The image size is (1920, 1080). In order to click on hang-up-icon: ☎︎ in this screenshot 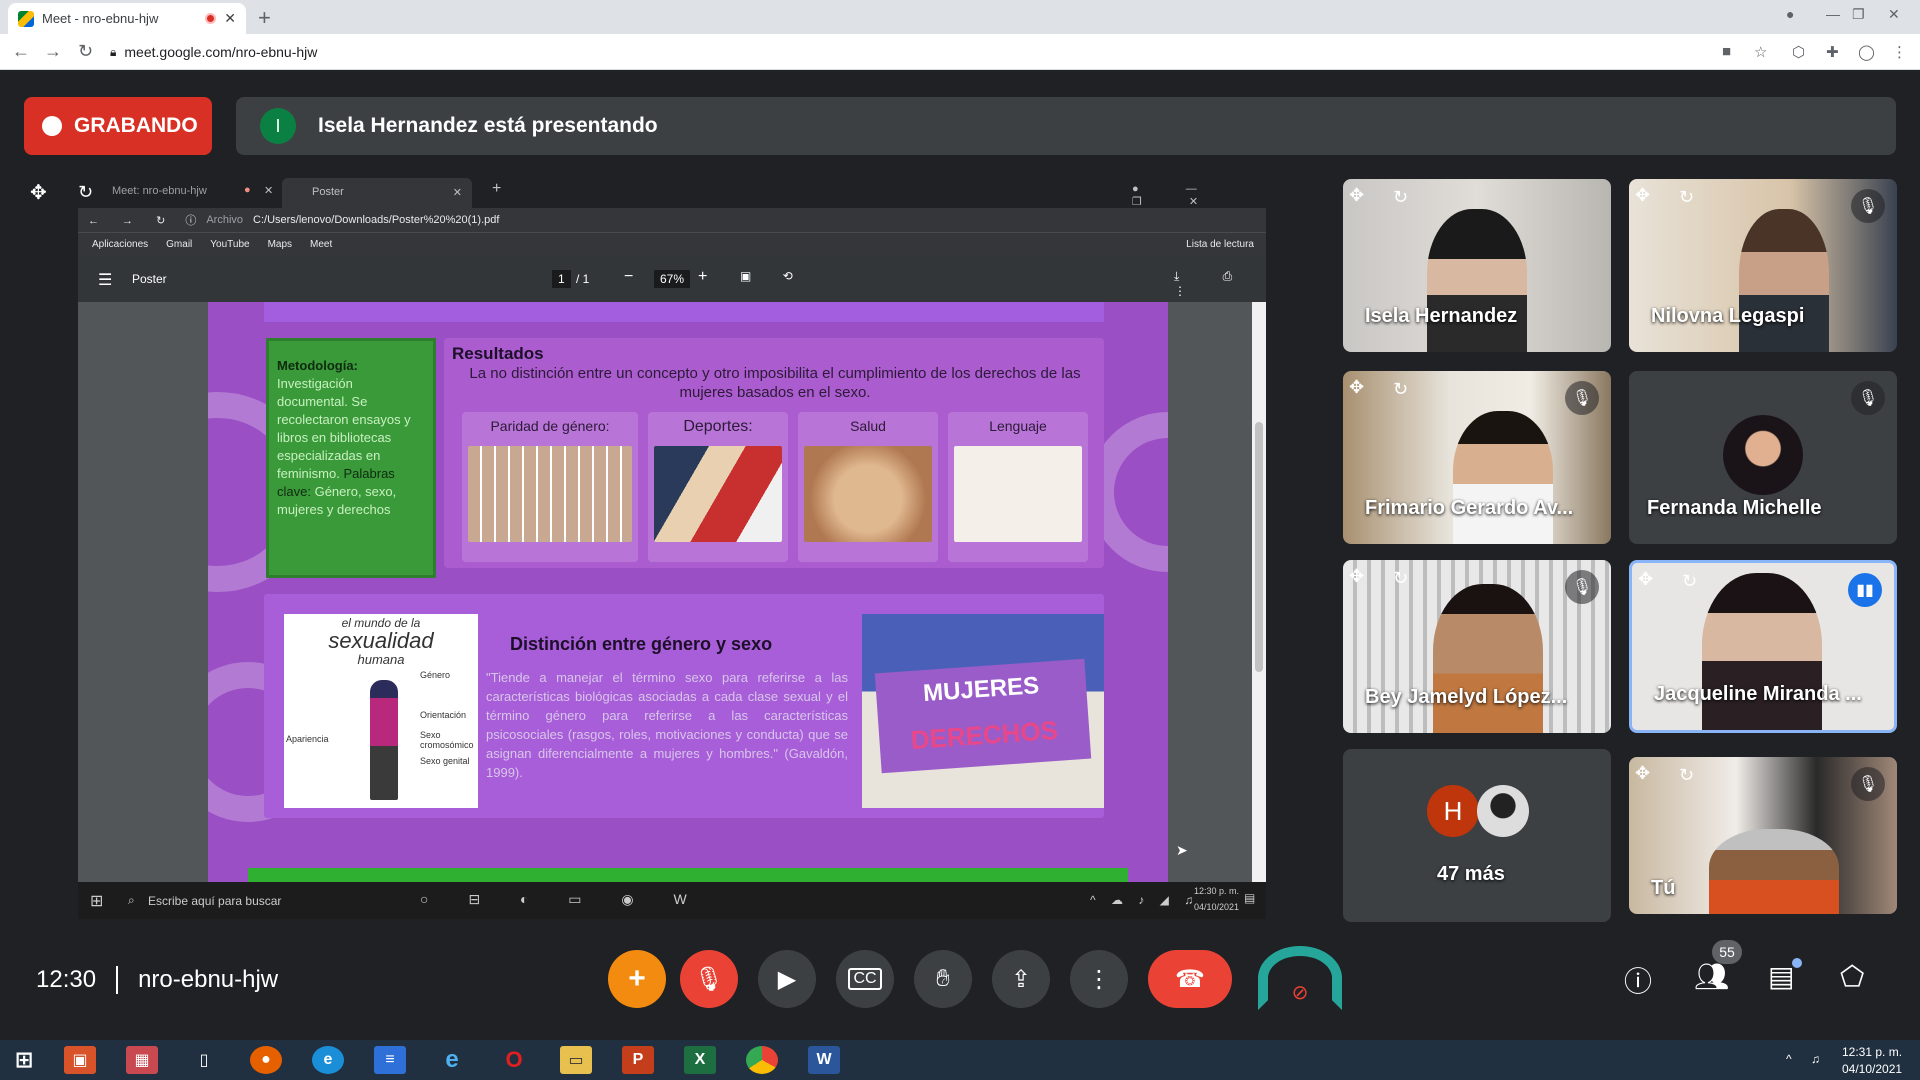, I will do `click(1190, 979)`.